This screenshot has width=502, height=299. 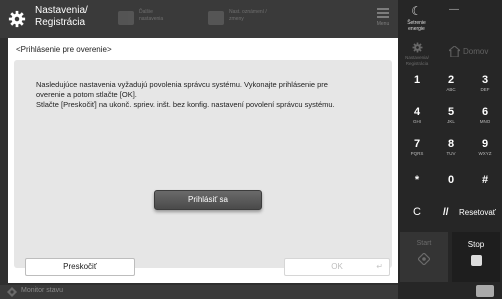 I want to click on key-hash: #, so click(x=485, y=181).